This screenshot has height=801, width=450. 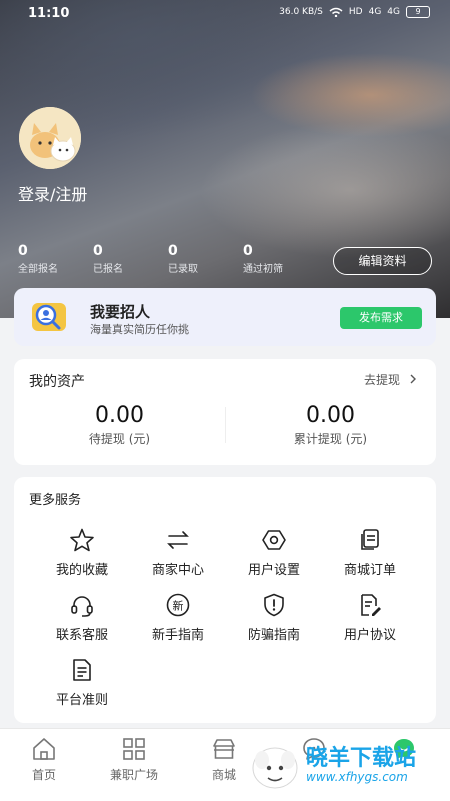 I want to click on service-merchant-center: 商家中心, so click(x=178, y=552).